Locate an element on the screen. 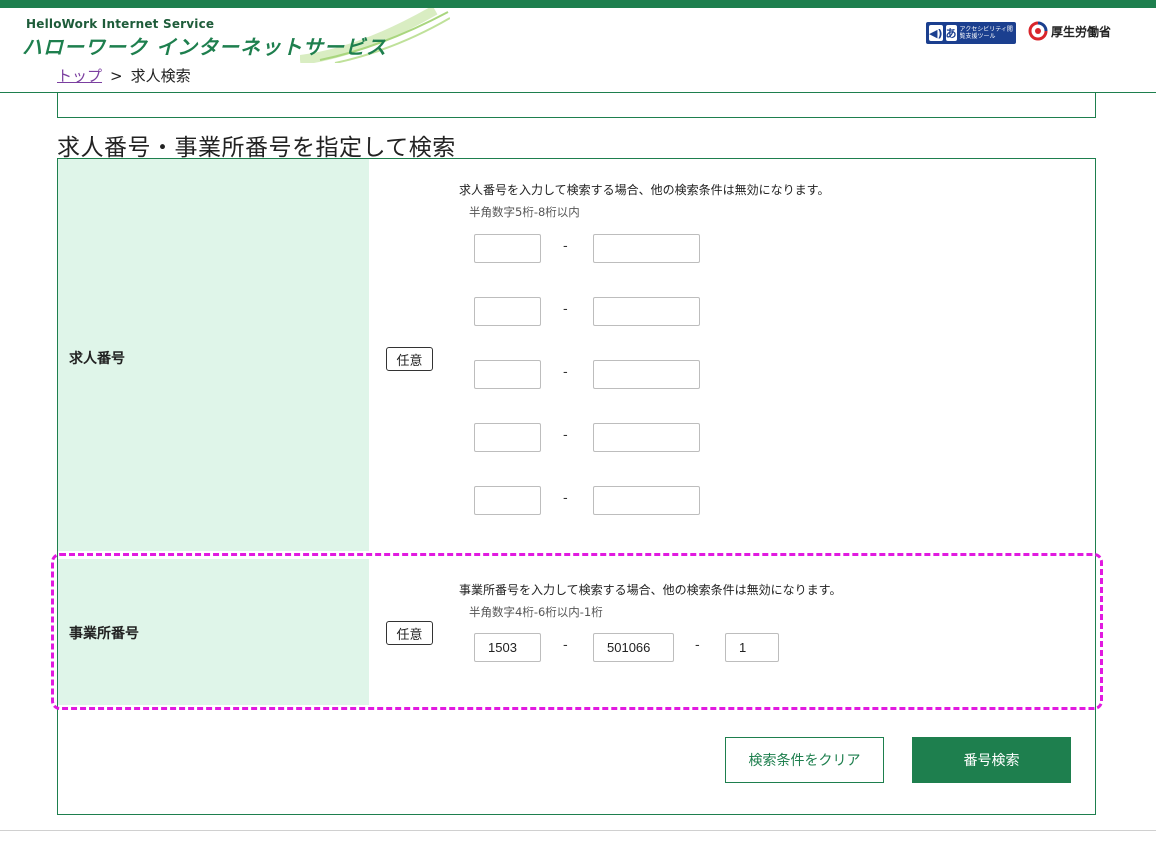 This screenshot has height=844, width=1156. top-stripe is located at coordinates (578, 4).